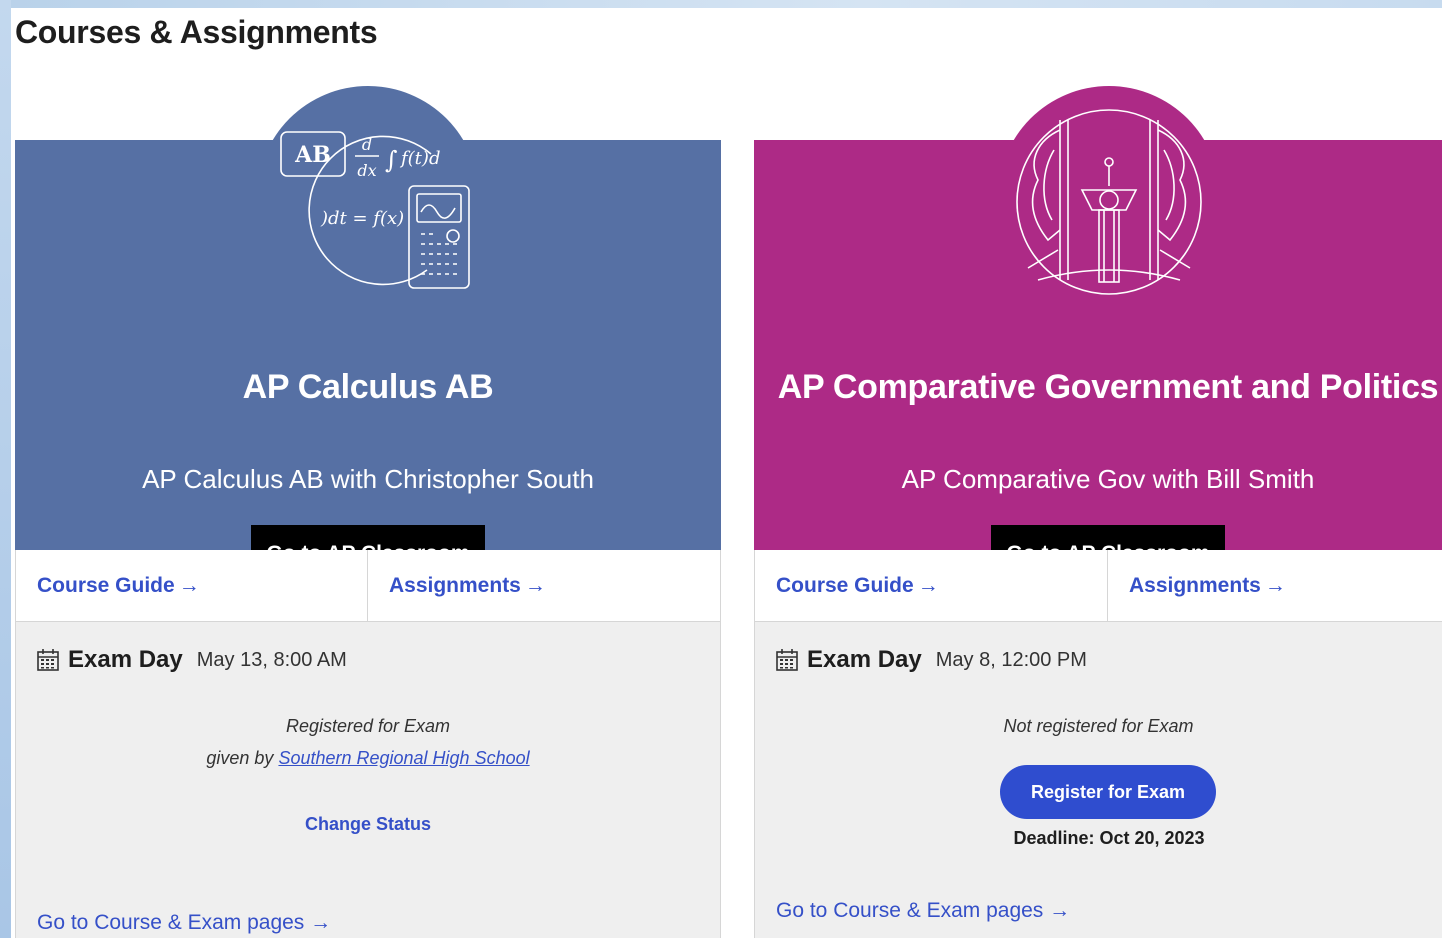 Image resolution: width=1442 pixels, height=938 pixels. Describe the element at coordinates (1011, 659) in the screenshot. I see `exam-date: May 8, 12:00 PM` at that location.